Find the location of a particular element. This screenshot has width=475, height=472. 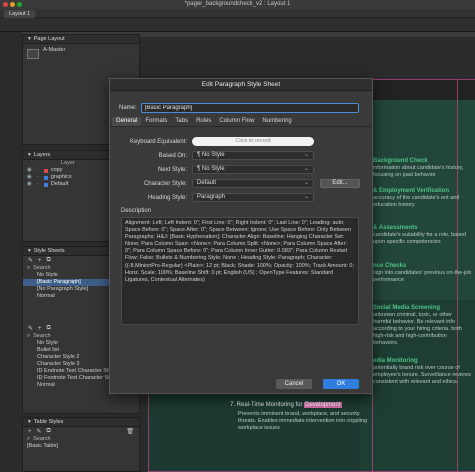

style-name: [No Paragraph Style] is located at coordinates (63, 289).